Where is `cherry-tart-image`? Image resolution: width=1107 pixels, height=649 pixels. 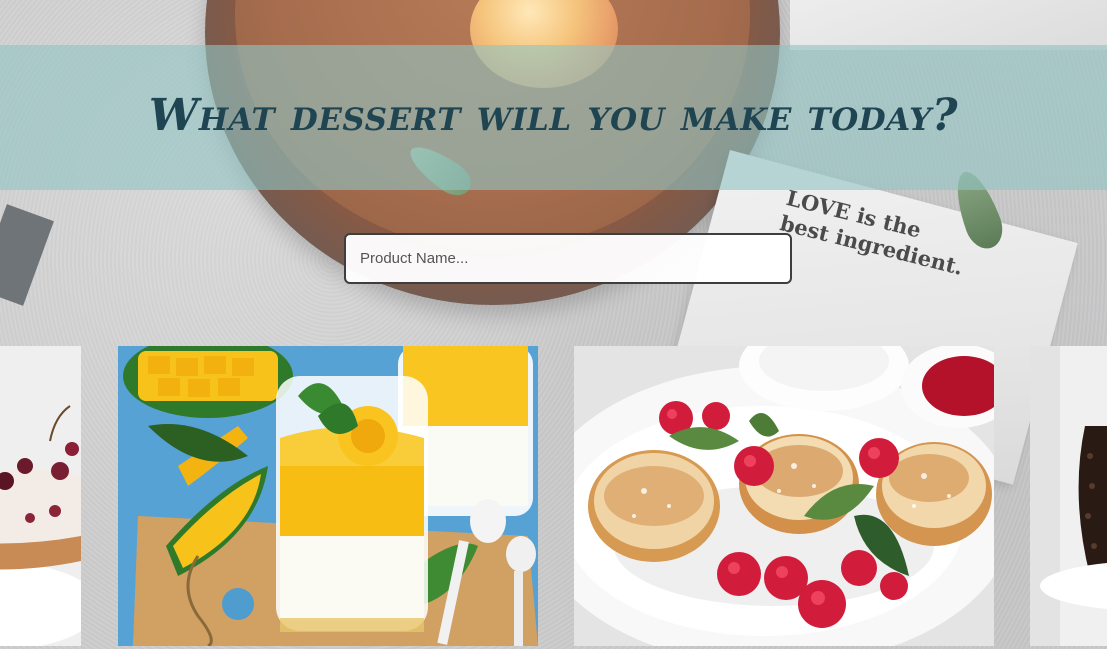 cherry-tart-image is located at coordinates (40, 496).